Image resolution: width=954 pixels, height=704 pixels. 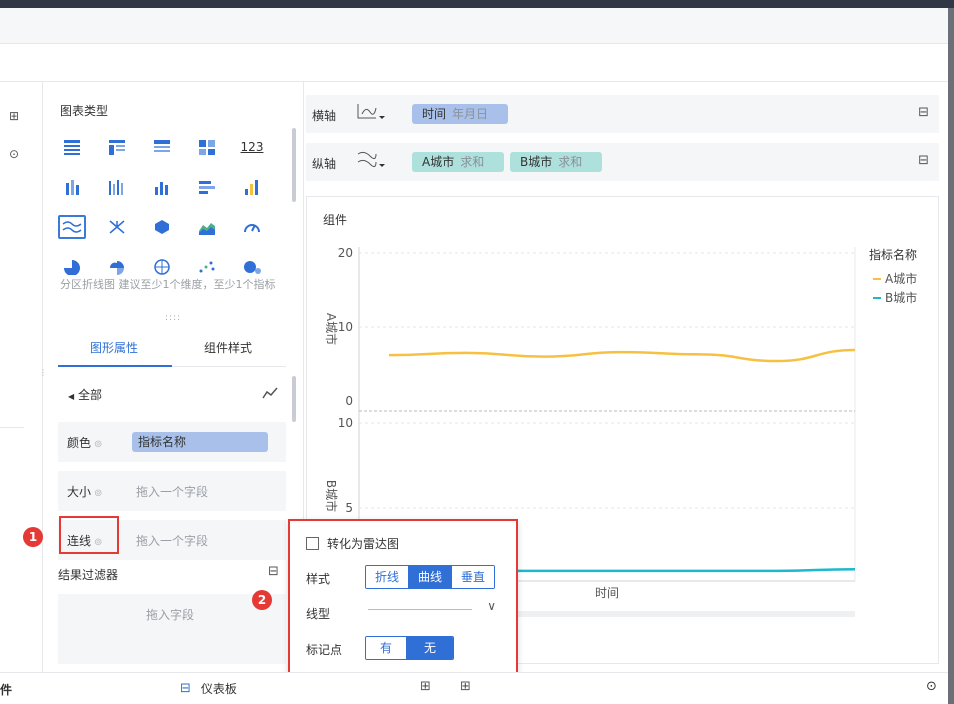 I want to click on multi-bar-icon, so click(x=117, y=187).